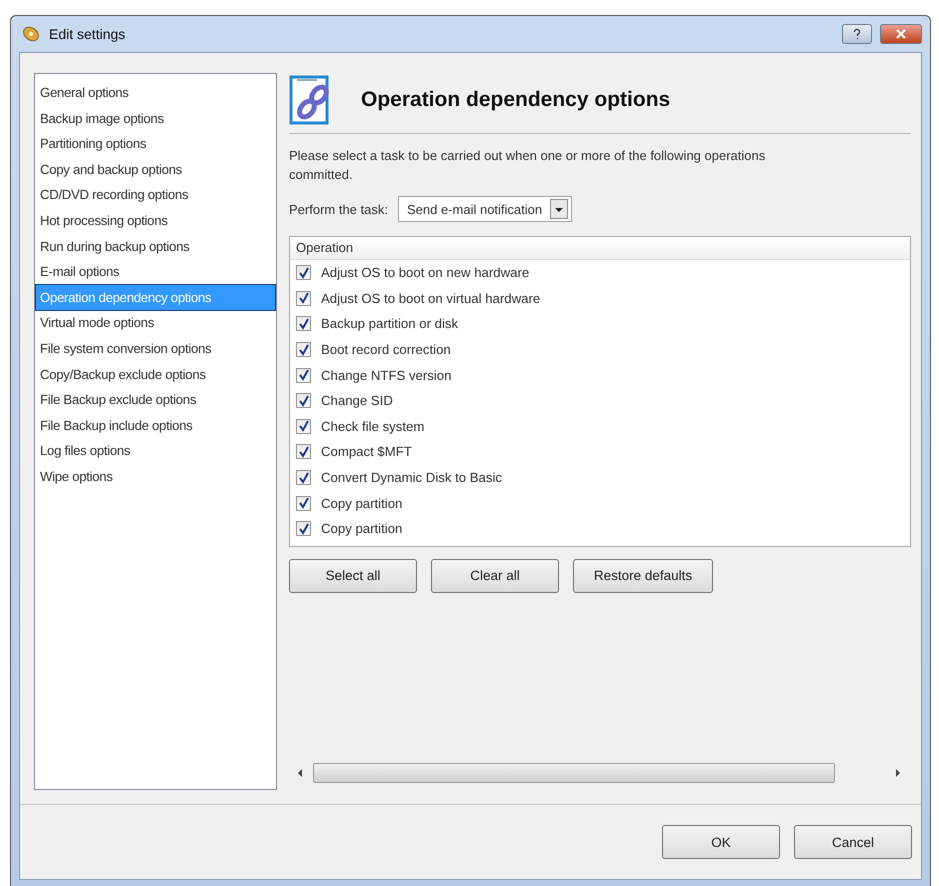  What do you see at coordinates (300, 773) in the screenshot?
I see `scroll-left-icon` at bounding box center [300, 773].